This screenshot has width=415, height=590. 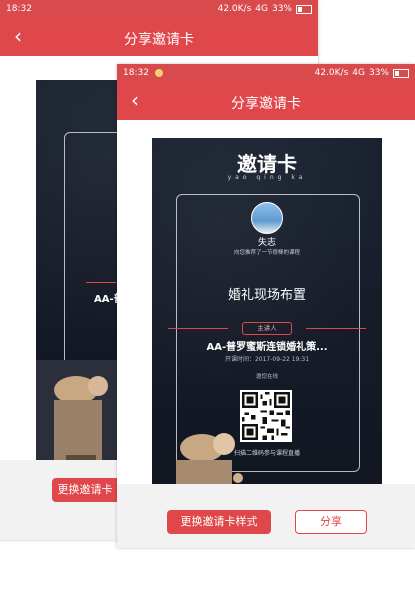 What do you see at coordinates (266, 377) in the screenshot?
I see `invite-note: 邀您在线` at bounding box center [266, 377].